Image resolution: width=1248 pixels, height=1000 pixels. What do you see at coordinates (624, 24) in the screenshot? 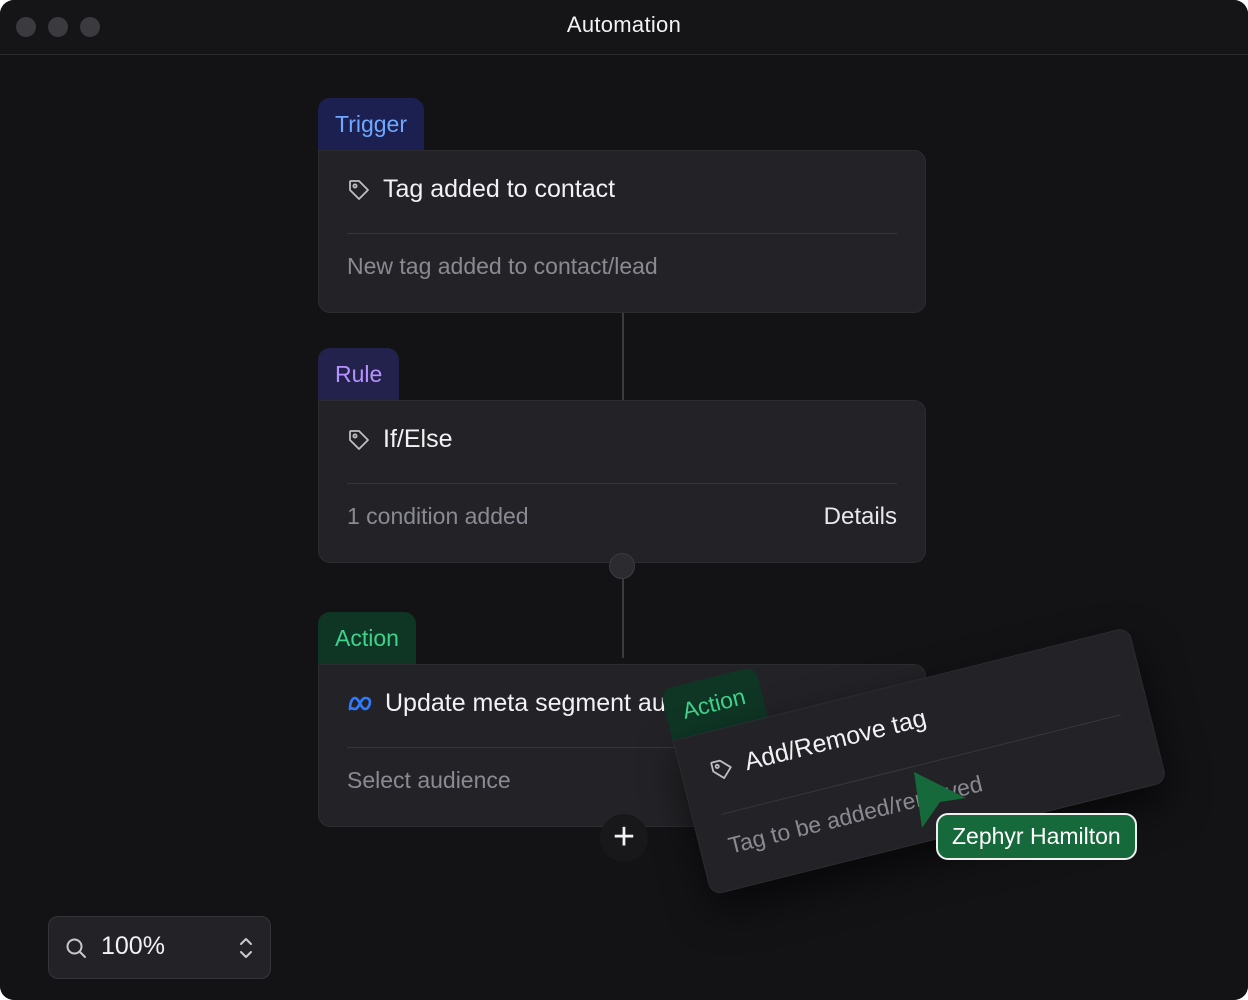
I see `window-title: Automation` at bounding box center [624, 24].